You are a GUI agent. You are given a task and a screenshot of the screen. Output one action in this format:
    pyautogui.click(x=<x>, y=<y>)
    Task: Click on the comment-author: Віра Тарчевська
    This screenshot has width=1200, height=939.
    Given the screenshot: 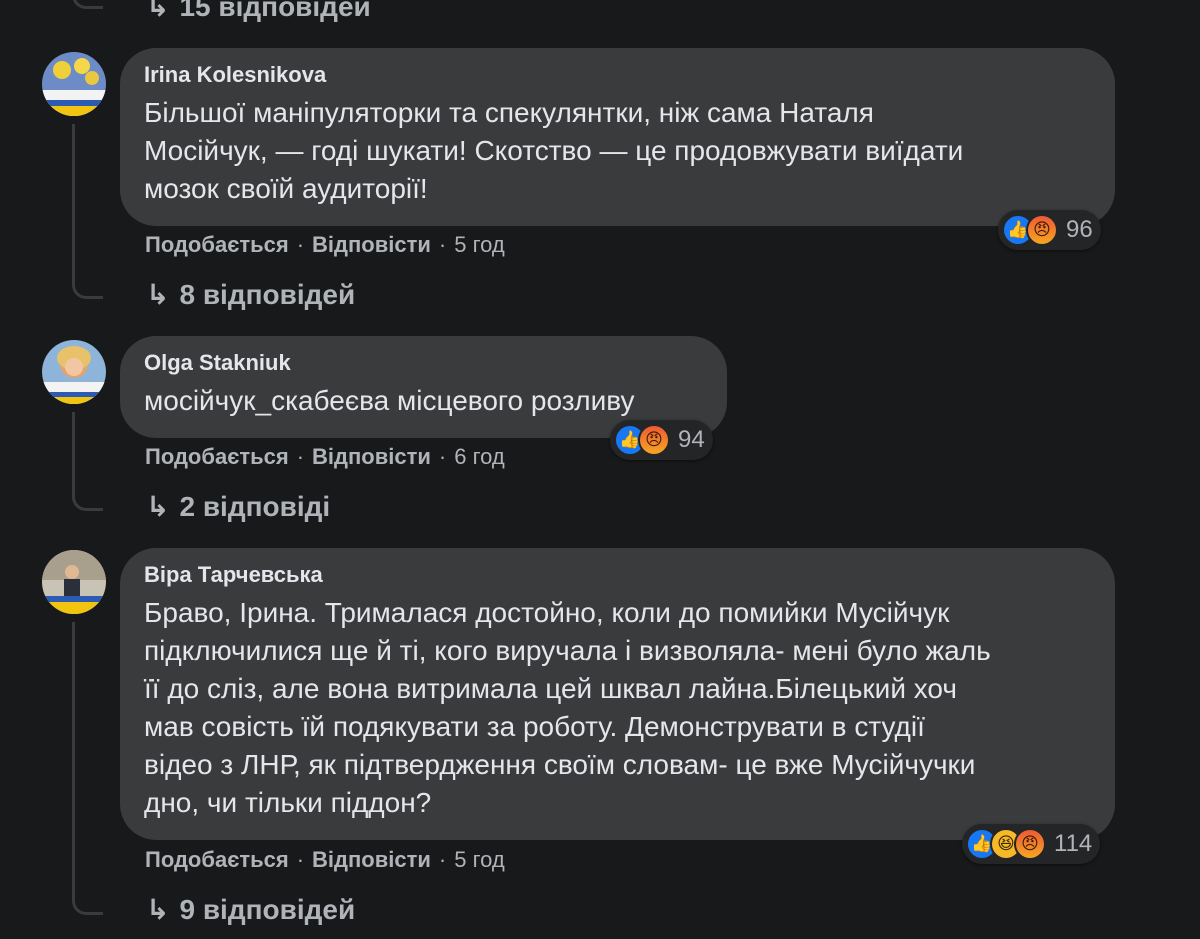 What is the action you would take?
    pyautogui.click(x=617, y=575)
    